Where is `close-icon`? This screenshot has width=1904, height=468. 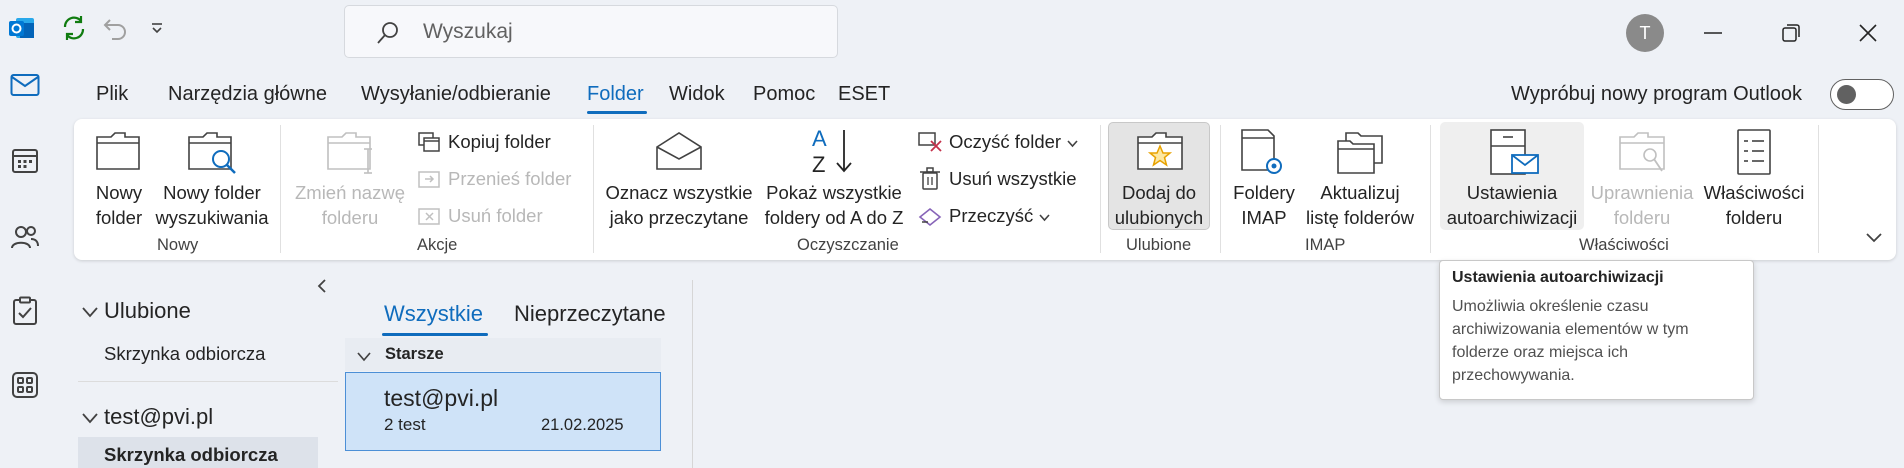 close-icon is located at coordinates (1868, 33).